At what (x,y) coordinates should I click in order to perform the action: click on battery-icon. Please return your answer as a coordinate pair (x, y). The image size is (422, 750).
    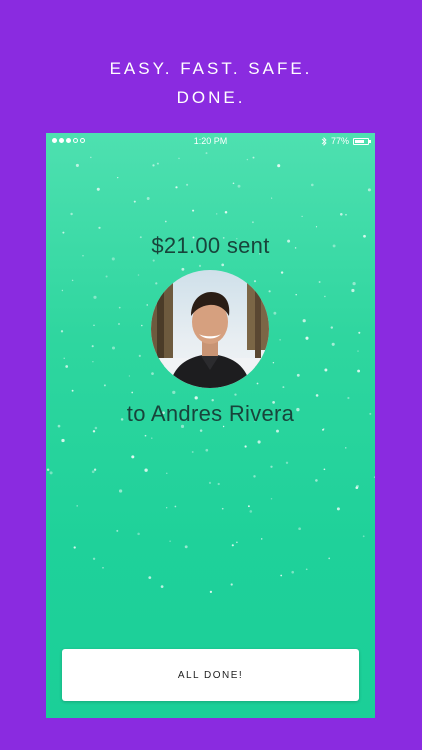
    Looking at the image, I should click on (362, 141).